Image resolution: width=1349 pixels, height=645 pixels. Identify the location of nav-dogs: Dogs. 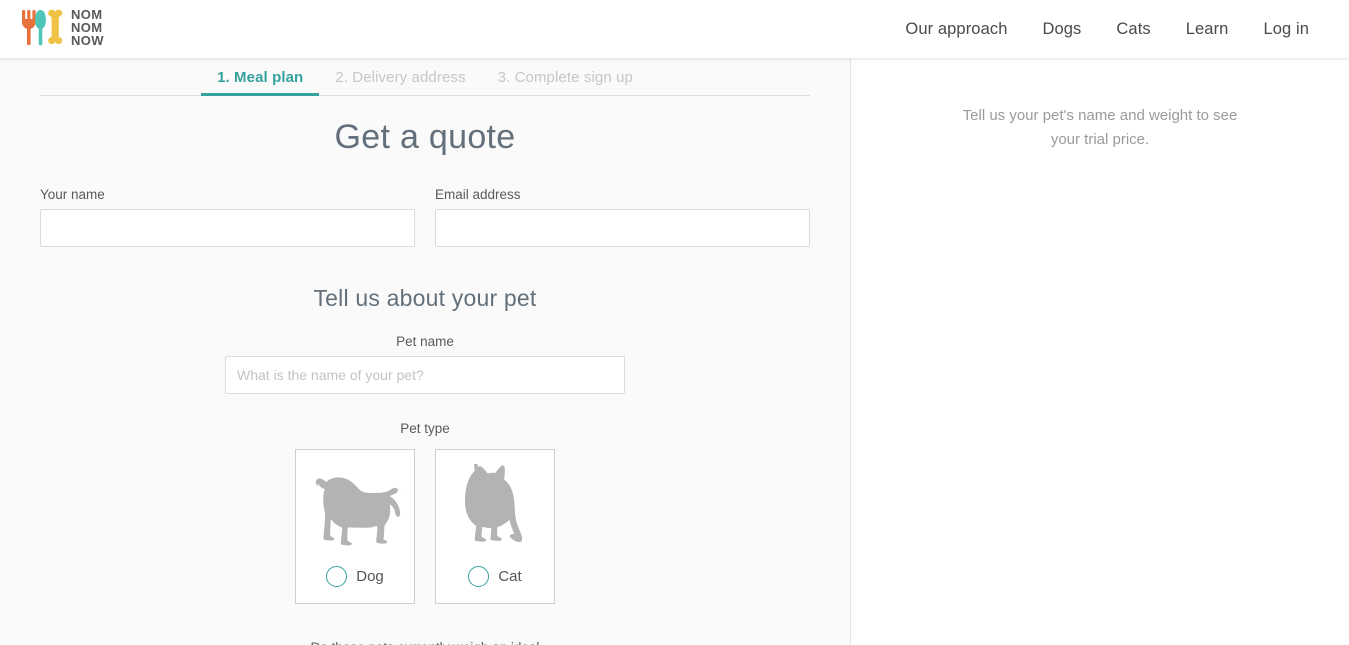
(1061, 29).